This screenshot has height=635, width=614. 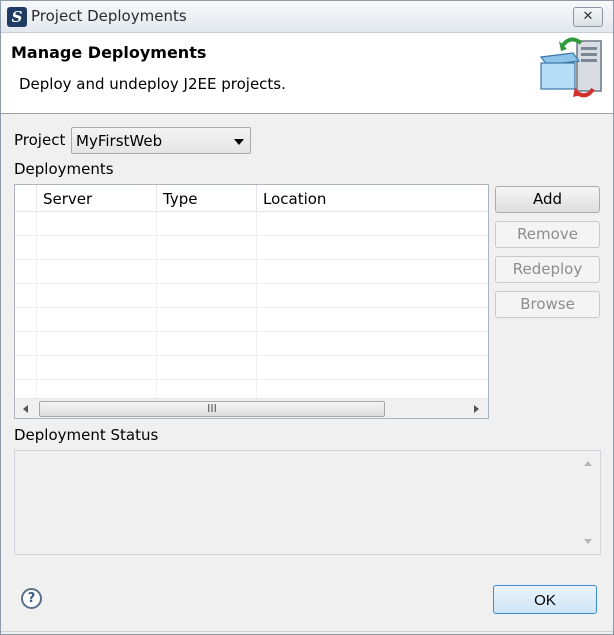 What do you see at coordinates (239, 142) in the screenshot?
I see `chevron-down-icon` at bounding box center [239, 142].